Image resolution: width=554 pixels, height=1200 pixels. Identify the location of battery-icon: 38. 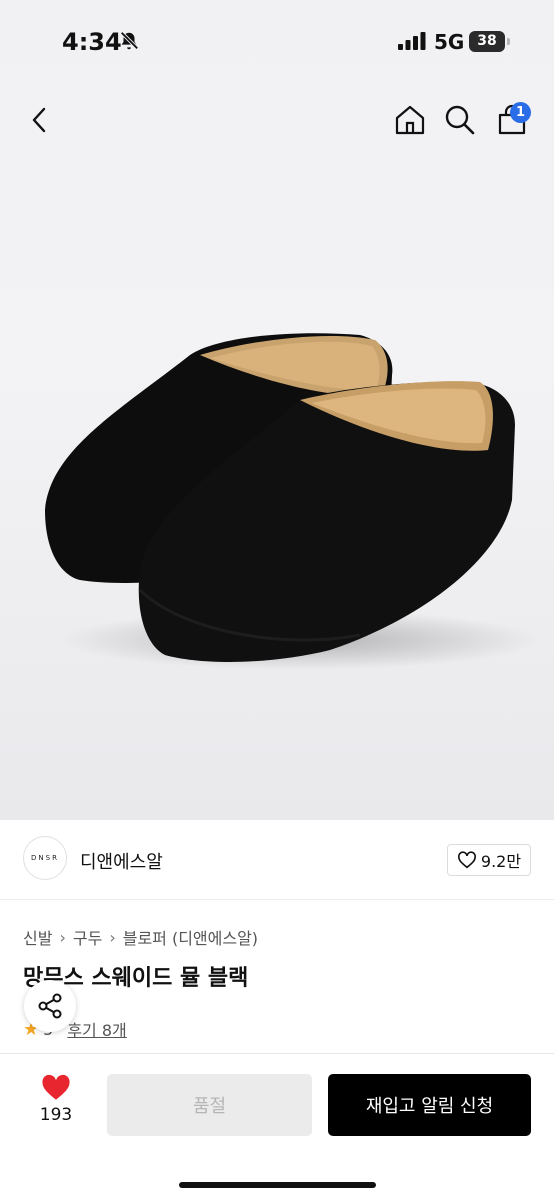
(487, 41).